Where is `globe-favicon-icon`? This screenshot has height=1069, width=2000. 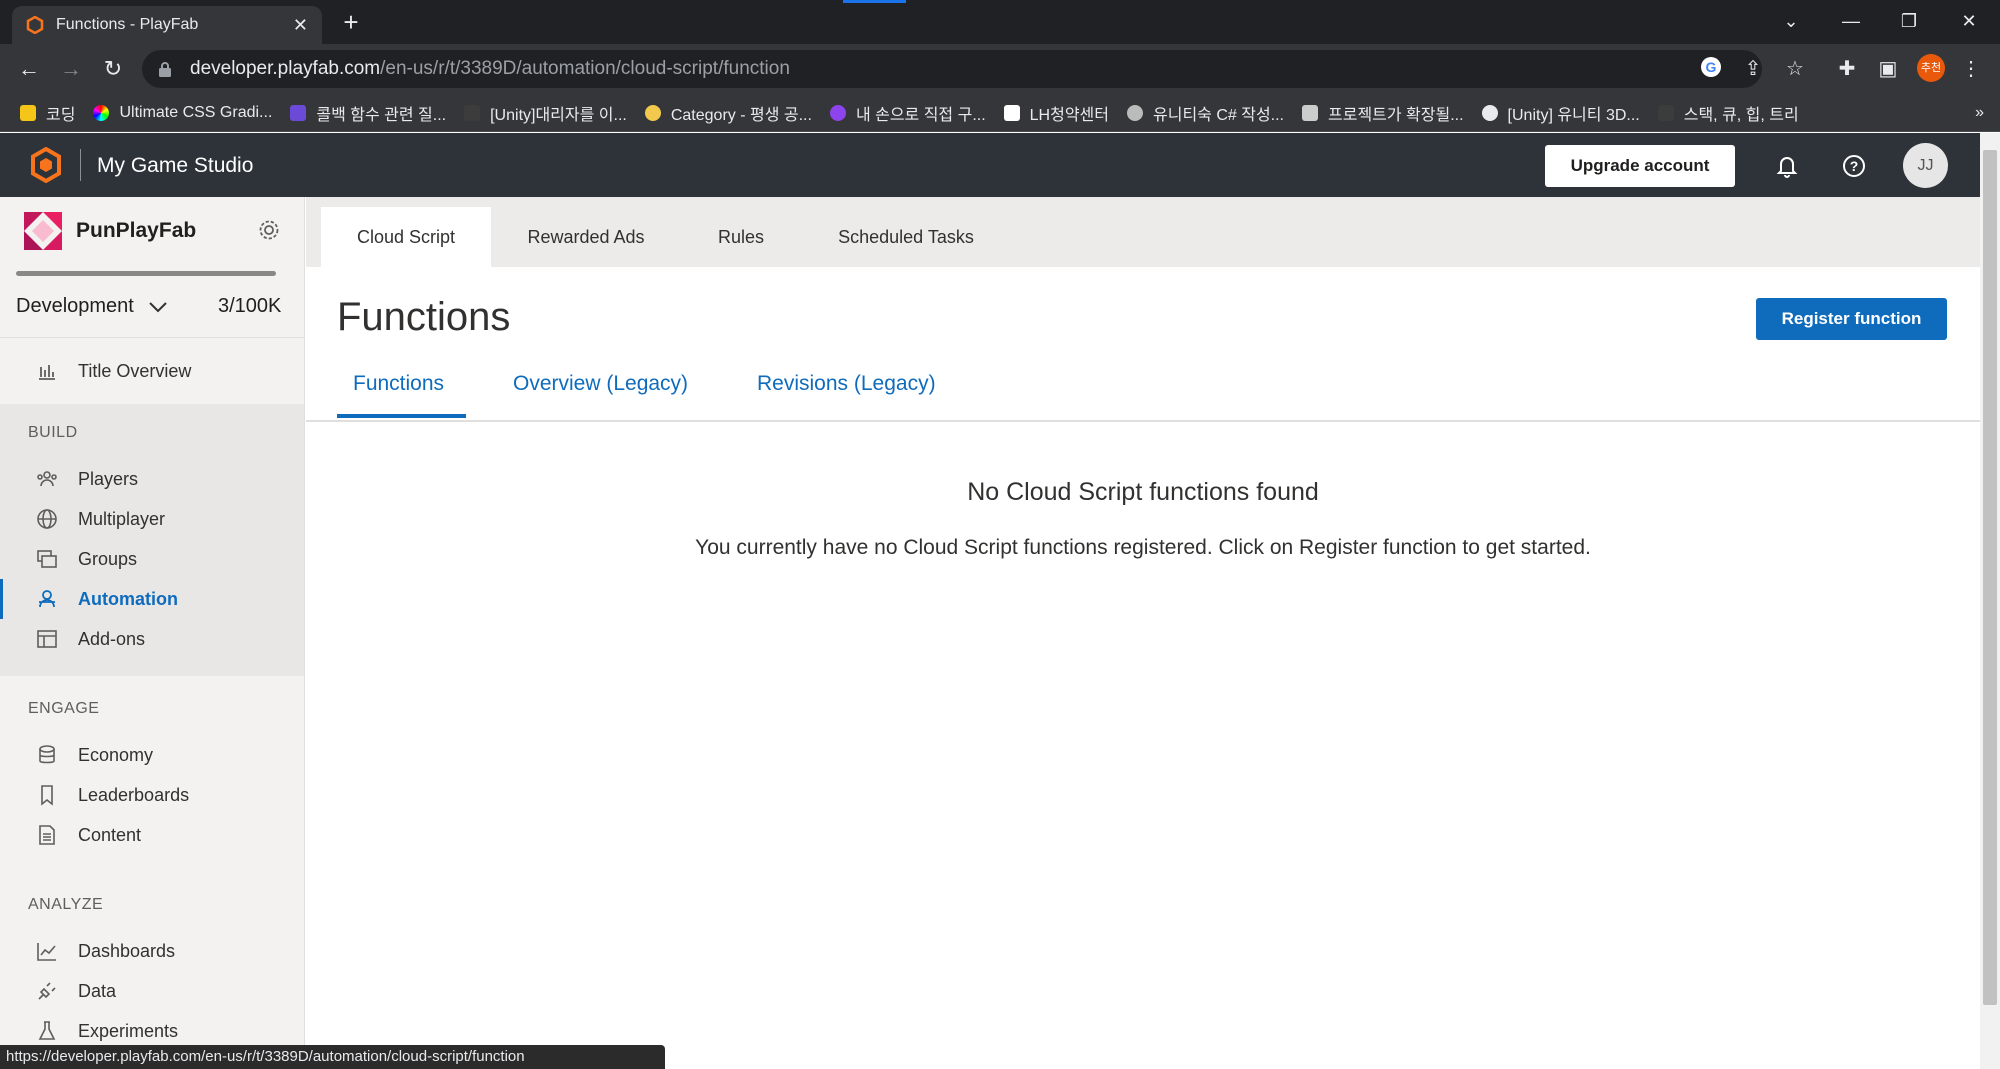 globe-favicon-icon is located at coordinates (1135, 112).